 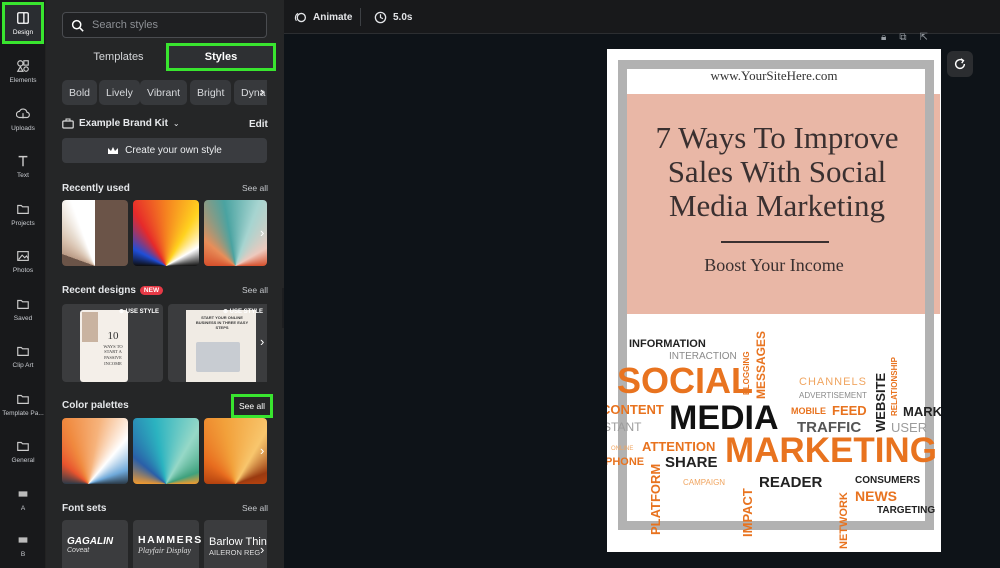 What do you see at coordinates (23, 508) in the screenshot?
I see `rail-a-label: A` at bounding box center [23, 508].